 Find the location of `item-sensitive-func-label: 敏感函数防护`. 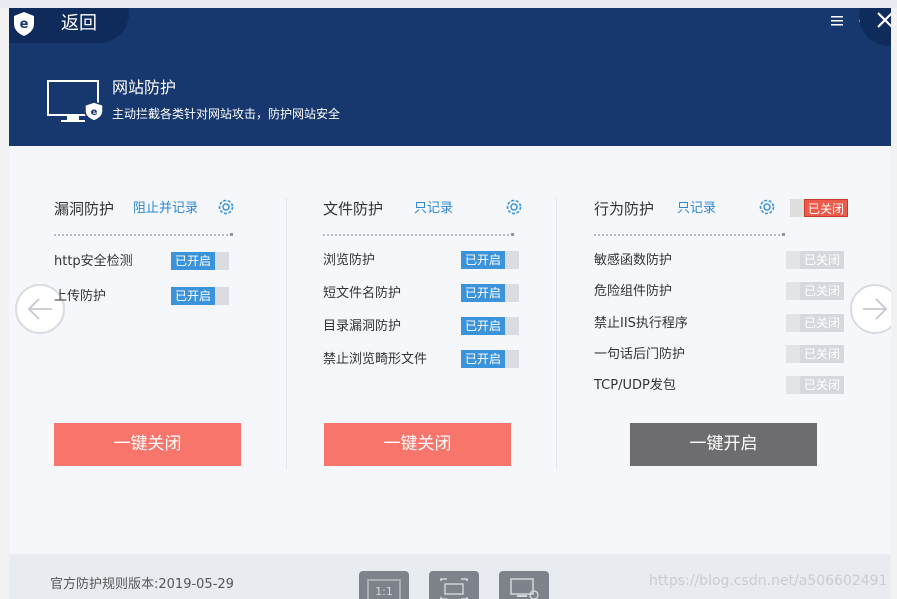

item-sensitive-func-label: 敏感函数防护 is located at coordinates (633, 260).